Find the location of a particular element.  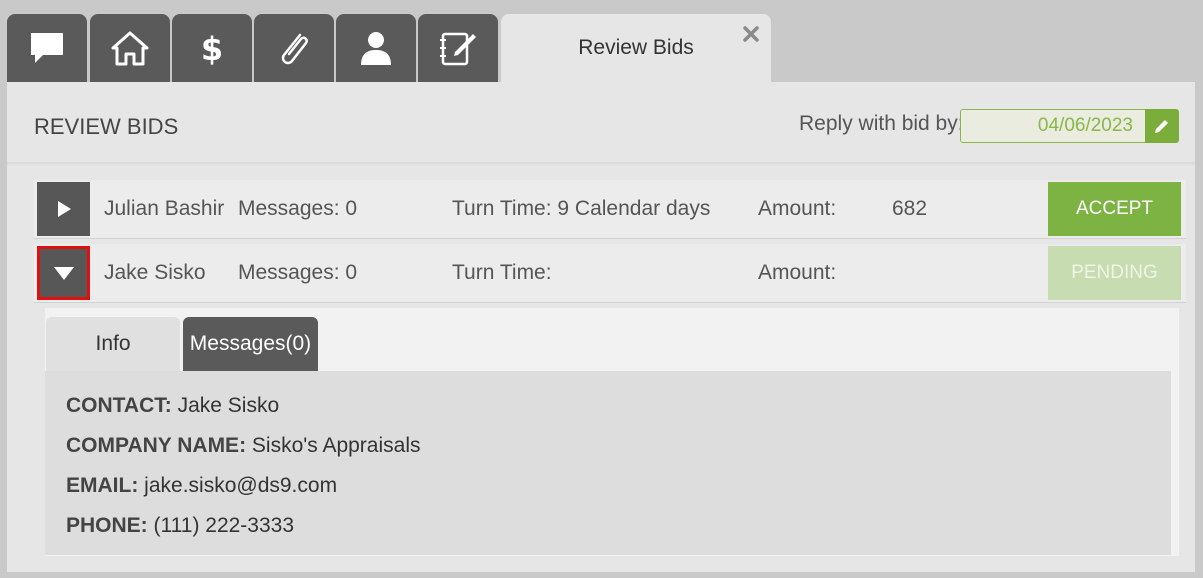

bidder-name: Jake Sisko is located at coordinates (155, 272).